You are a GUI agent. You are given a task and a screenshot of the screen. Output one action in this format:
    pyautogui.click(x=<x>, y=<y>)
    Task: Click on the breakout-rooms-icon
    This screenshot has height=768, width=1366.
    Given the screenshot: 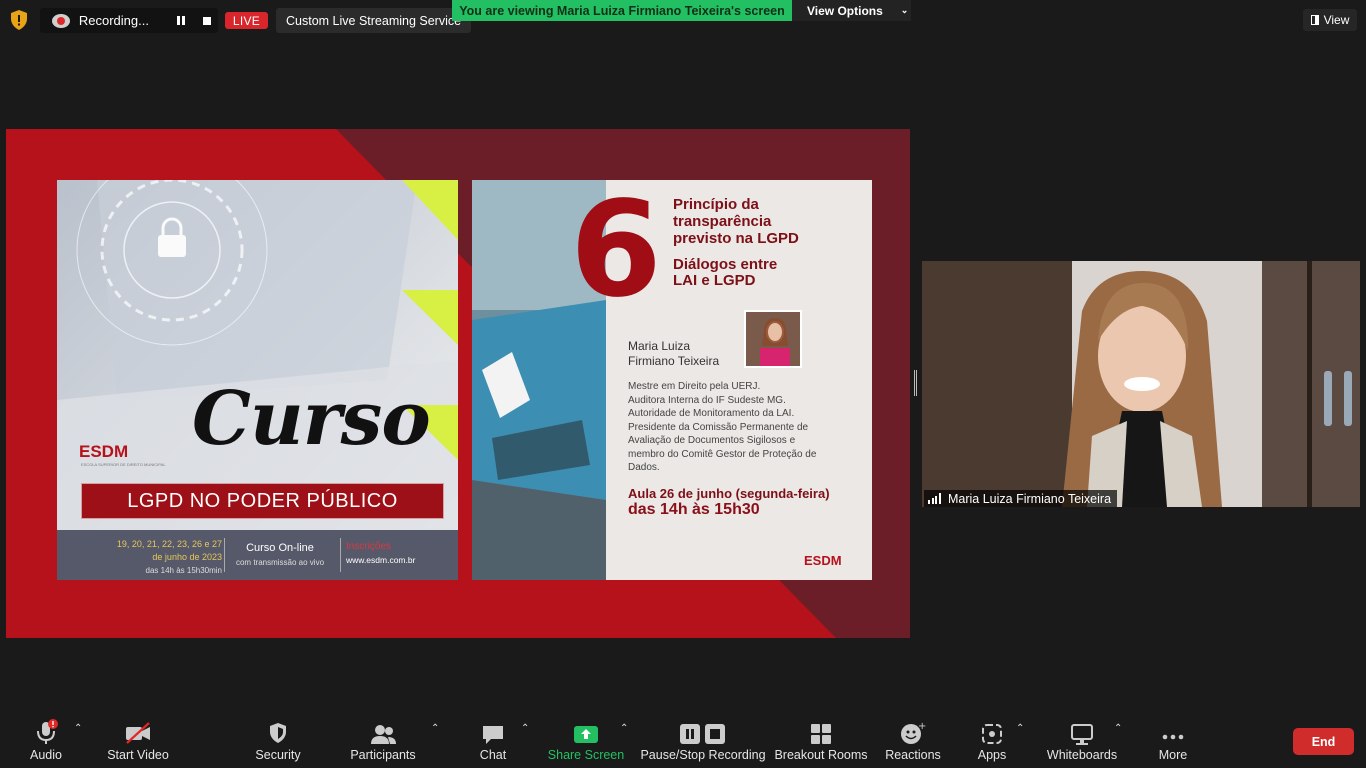 What is the action you would take?
    pyautogui.click(x=821, y=734)
    